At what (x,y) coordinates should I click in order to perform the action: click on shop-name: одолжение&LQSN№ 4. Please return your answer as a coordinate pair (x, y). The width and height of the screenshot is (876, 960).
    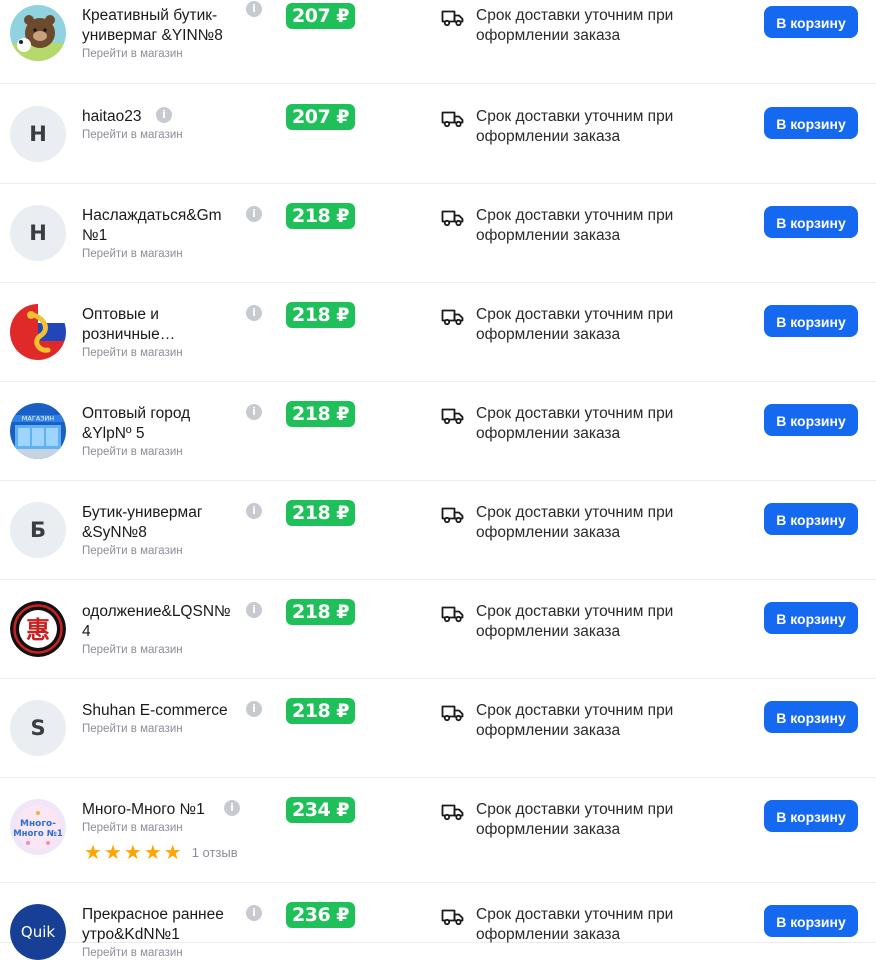
    Looking at the image, I should click on (158, 622).